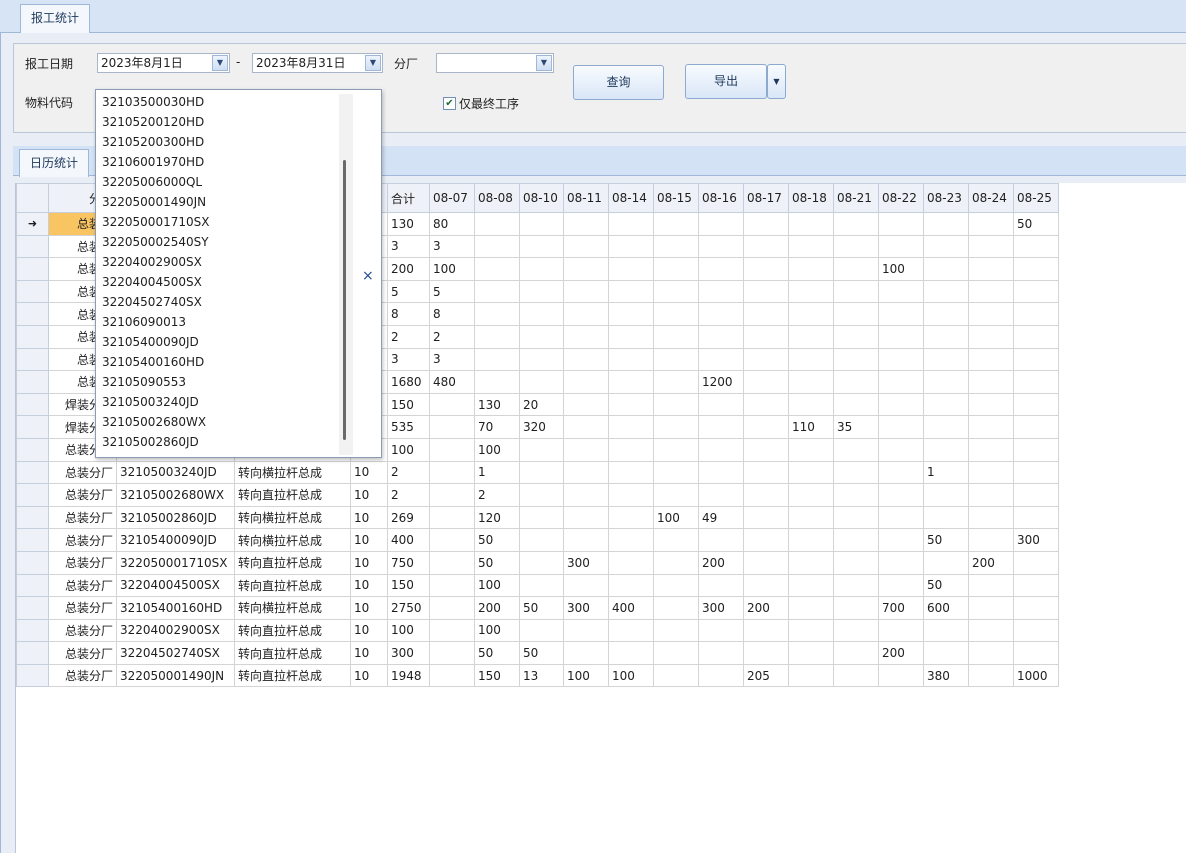  What do you see at coordinates (292, 585) in the screenshot?
I see `table-cell: 转向直拉杆总成` at bounding box center [292, 585].